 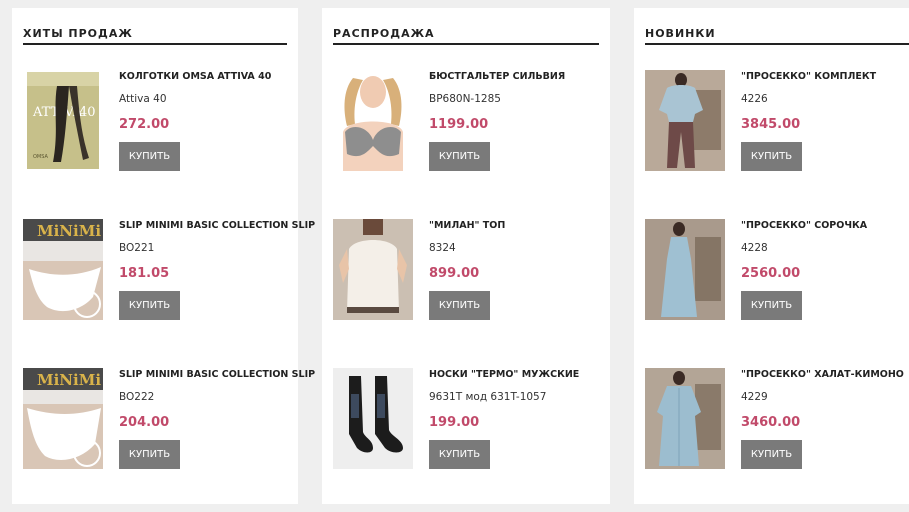 What do you see at coordinates (771, 422) in the screenshot?
I see `product-price: 3460.00` at bounding box center [771, 422].